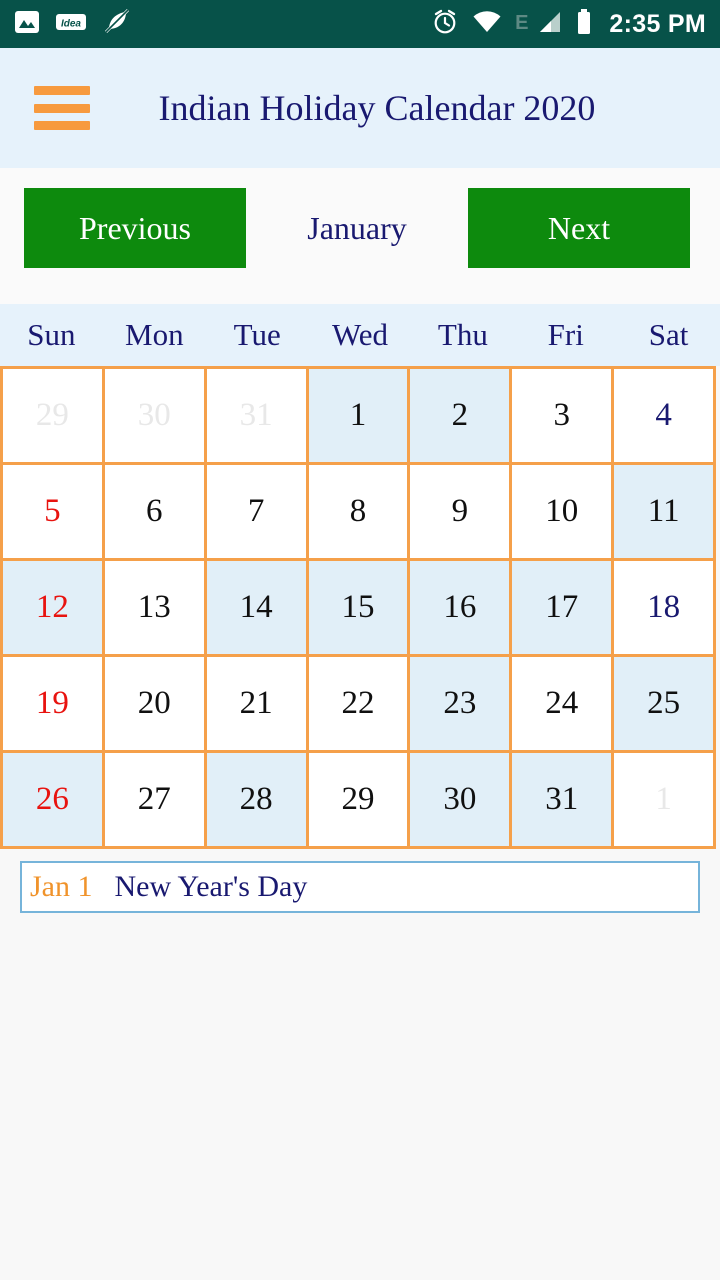 This screenshot has height=1280, width=720. I want to click on signal-icon, so click(550, 24).